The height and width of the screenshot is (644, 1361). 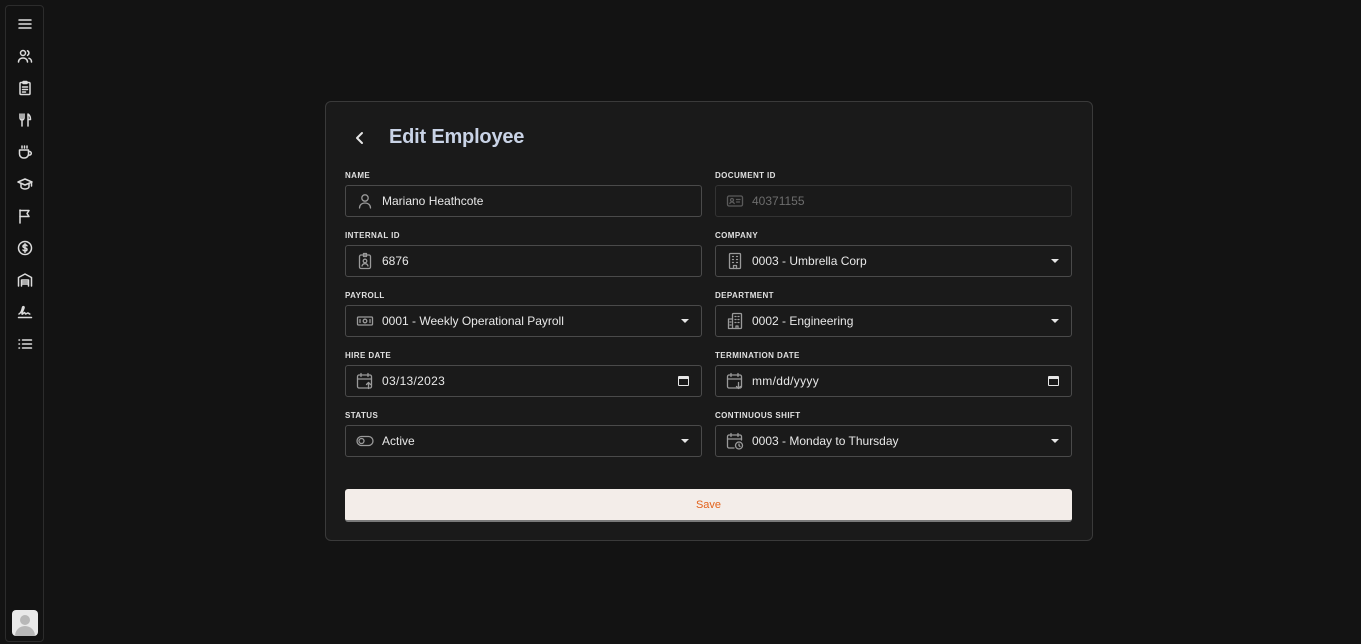 What do you see at coordinates (365, 201) in the screenshot?
I see `user-icon` at bounding box center [365, 201].